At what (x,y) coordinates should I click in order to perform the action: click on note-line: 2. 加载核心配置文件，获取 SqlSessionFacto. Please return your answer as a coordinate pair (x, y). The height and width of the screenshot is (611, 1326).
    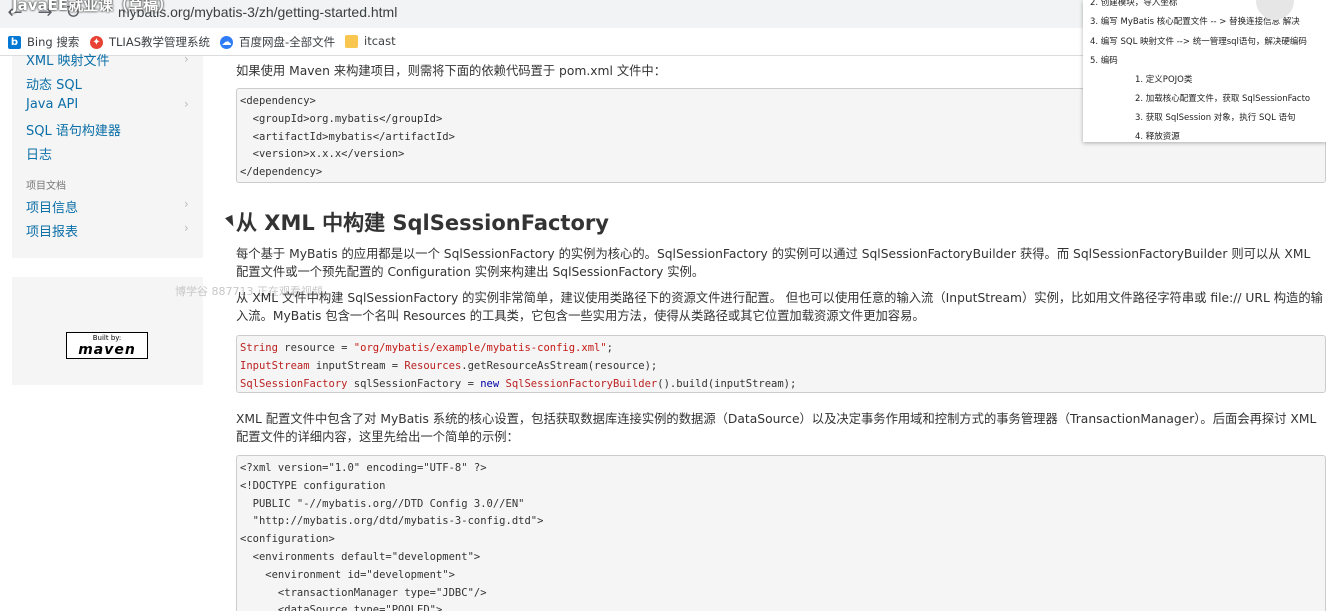
    Looking at the image, I should click on (1223, 99).